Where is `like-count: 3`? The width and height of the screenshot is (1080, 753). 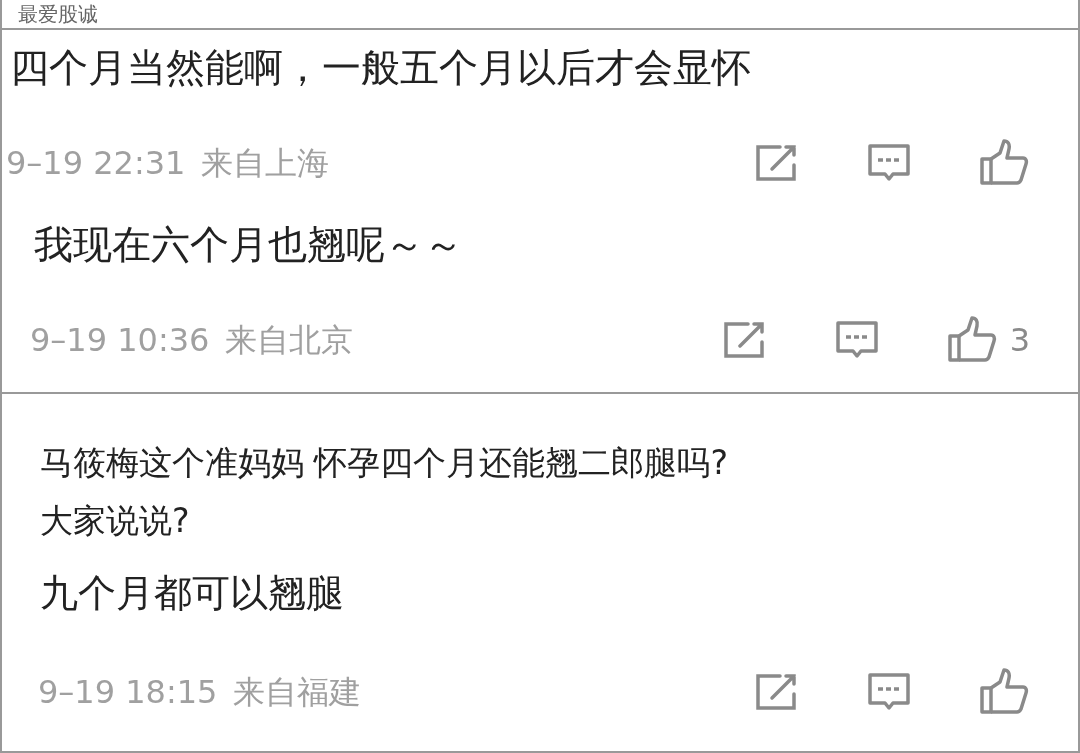
like-count: 3 is located at coordinates (1019, 340).